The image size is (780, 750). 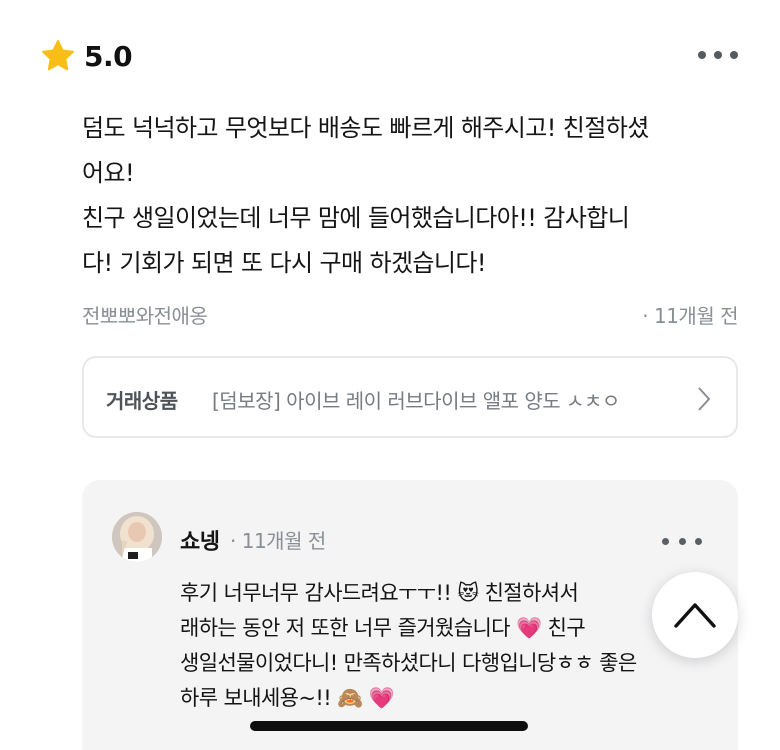 I want to click on product-title: [덤보장] 아이브 레이 러브다이브 앨포 양도 ㅅㅊㅇ, so click(x=416, y=401).